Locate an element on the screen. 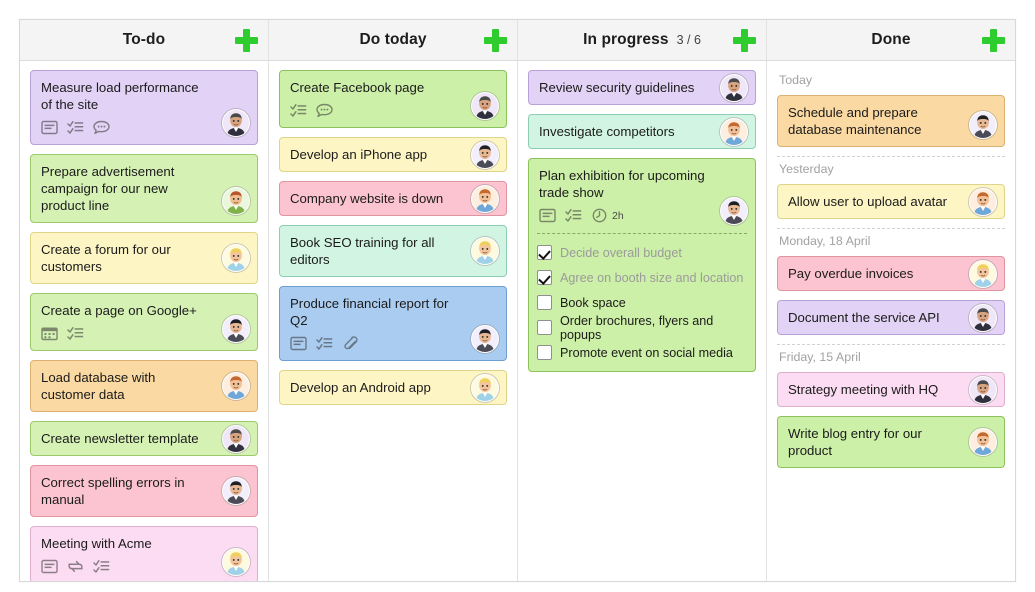 This screenshot has height=592, width=1035. checklist-item: Book space is located at coordinates (642, 302).